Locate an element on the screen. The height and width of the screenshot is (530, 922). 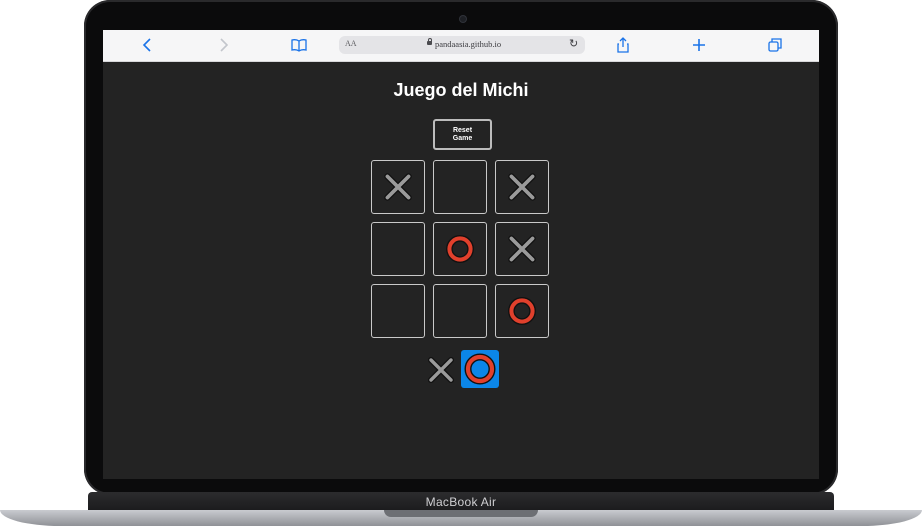
url-text: pandaasia.github.io is located at coordinates (468, 44).